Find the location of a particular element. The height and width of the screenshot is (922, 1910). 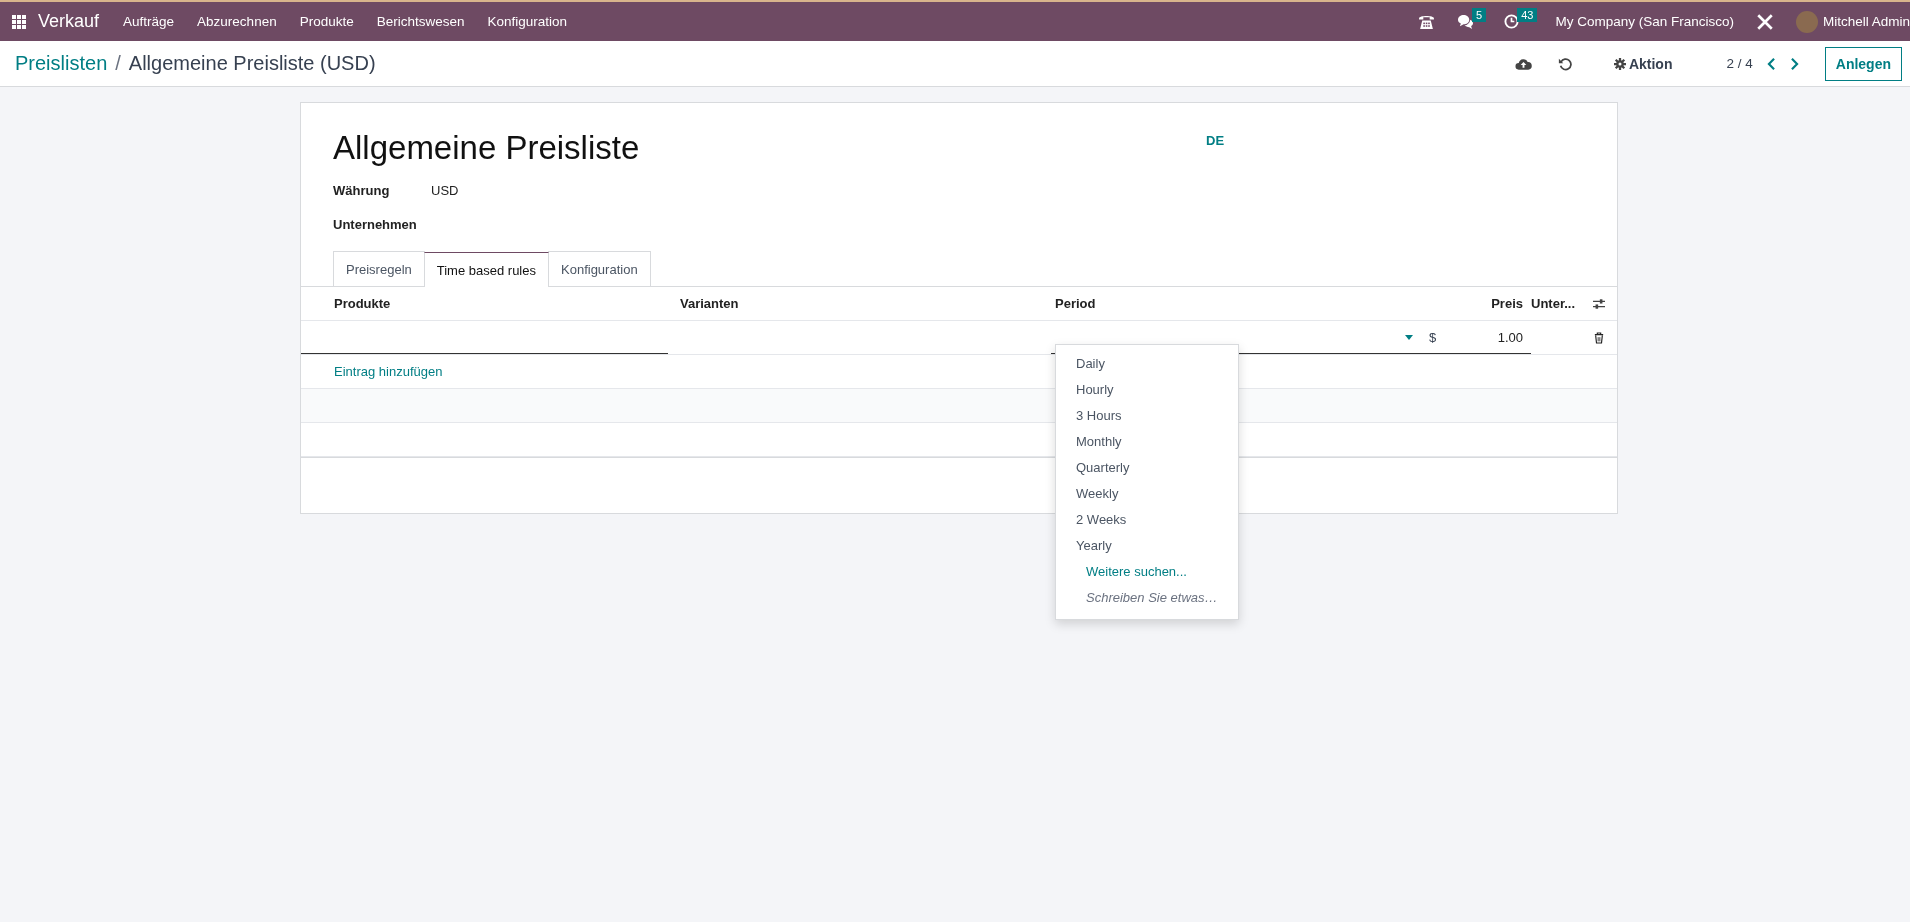

tab: Time based rules is located at coordinates (486, 269).